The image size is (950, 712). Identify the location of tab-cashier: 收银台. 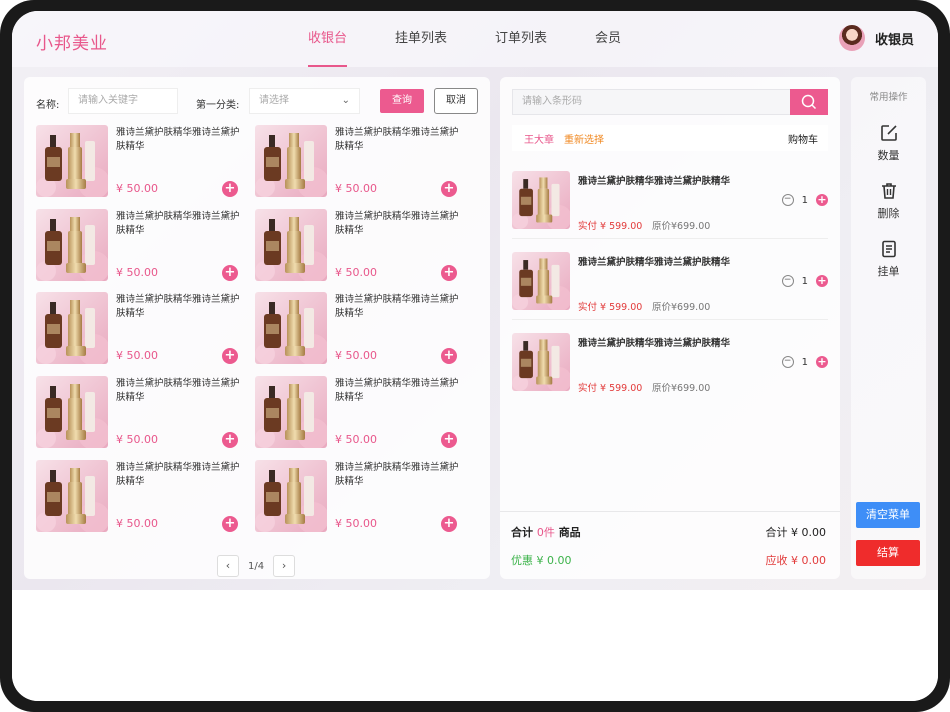
(328, 39).